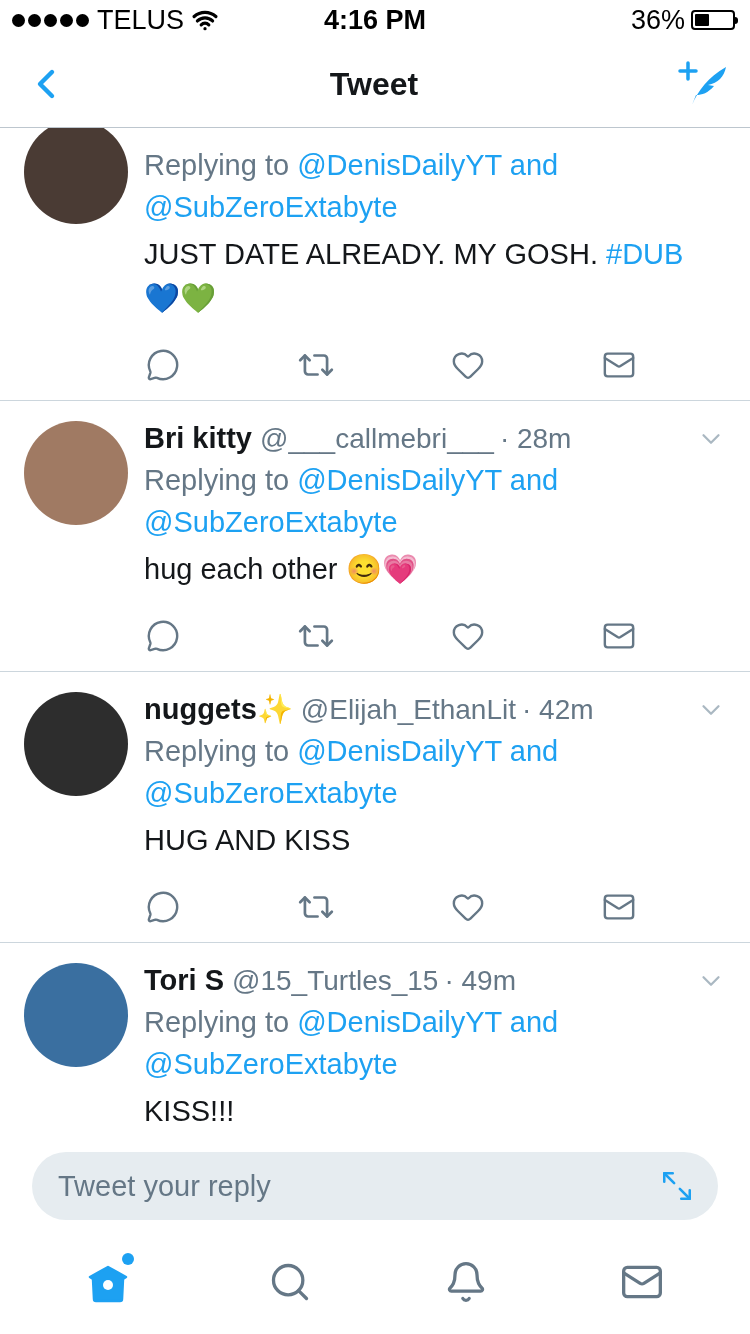 The width and height of the screenshot is (750, 1334). What do you see at coordinates (375, 20) in the screenshot?
I see `status-time: 4:16 PM` at bounding box center [375, 20].